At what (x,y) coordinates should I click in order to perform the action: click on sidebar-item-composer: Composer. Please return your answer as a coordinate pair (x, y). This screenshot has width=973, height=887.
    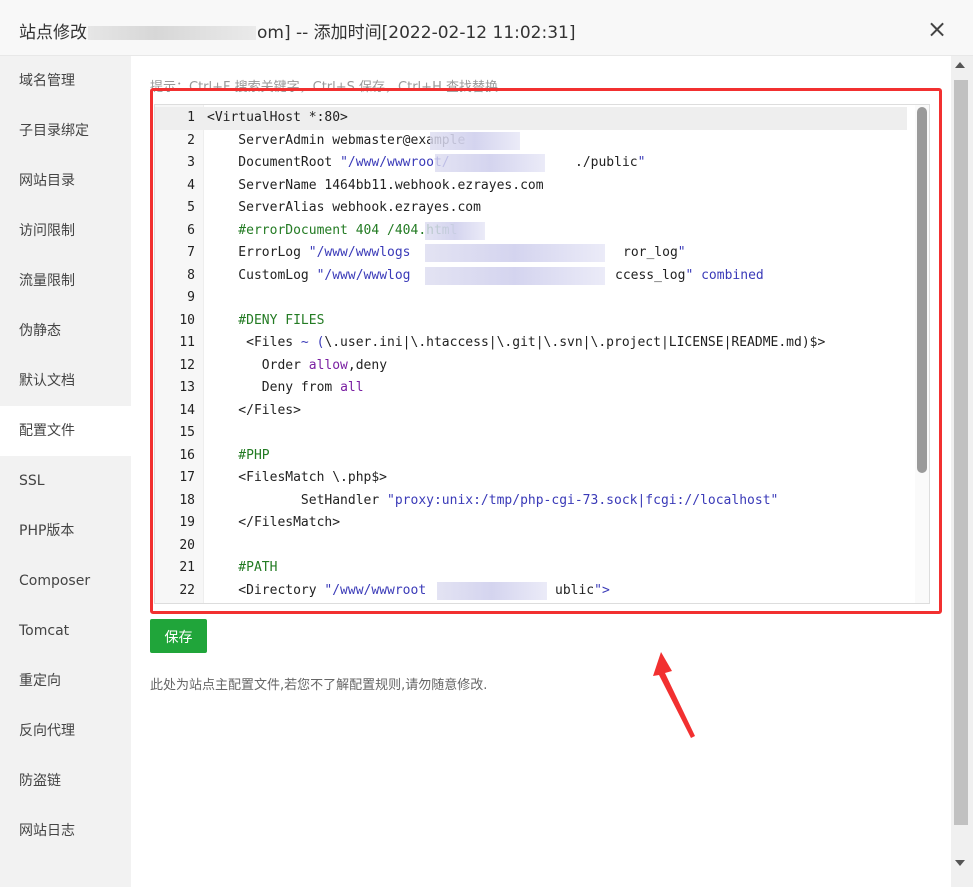
    Looking at the image, I should click on (65, 581).